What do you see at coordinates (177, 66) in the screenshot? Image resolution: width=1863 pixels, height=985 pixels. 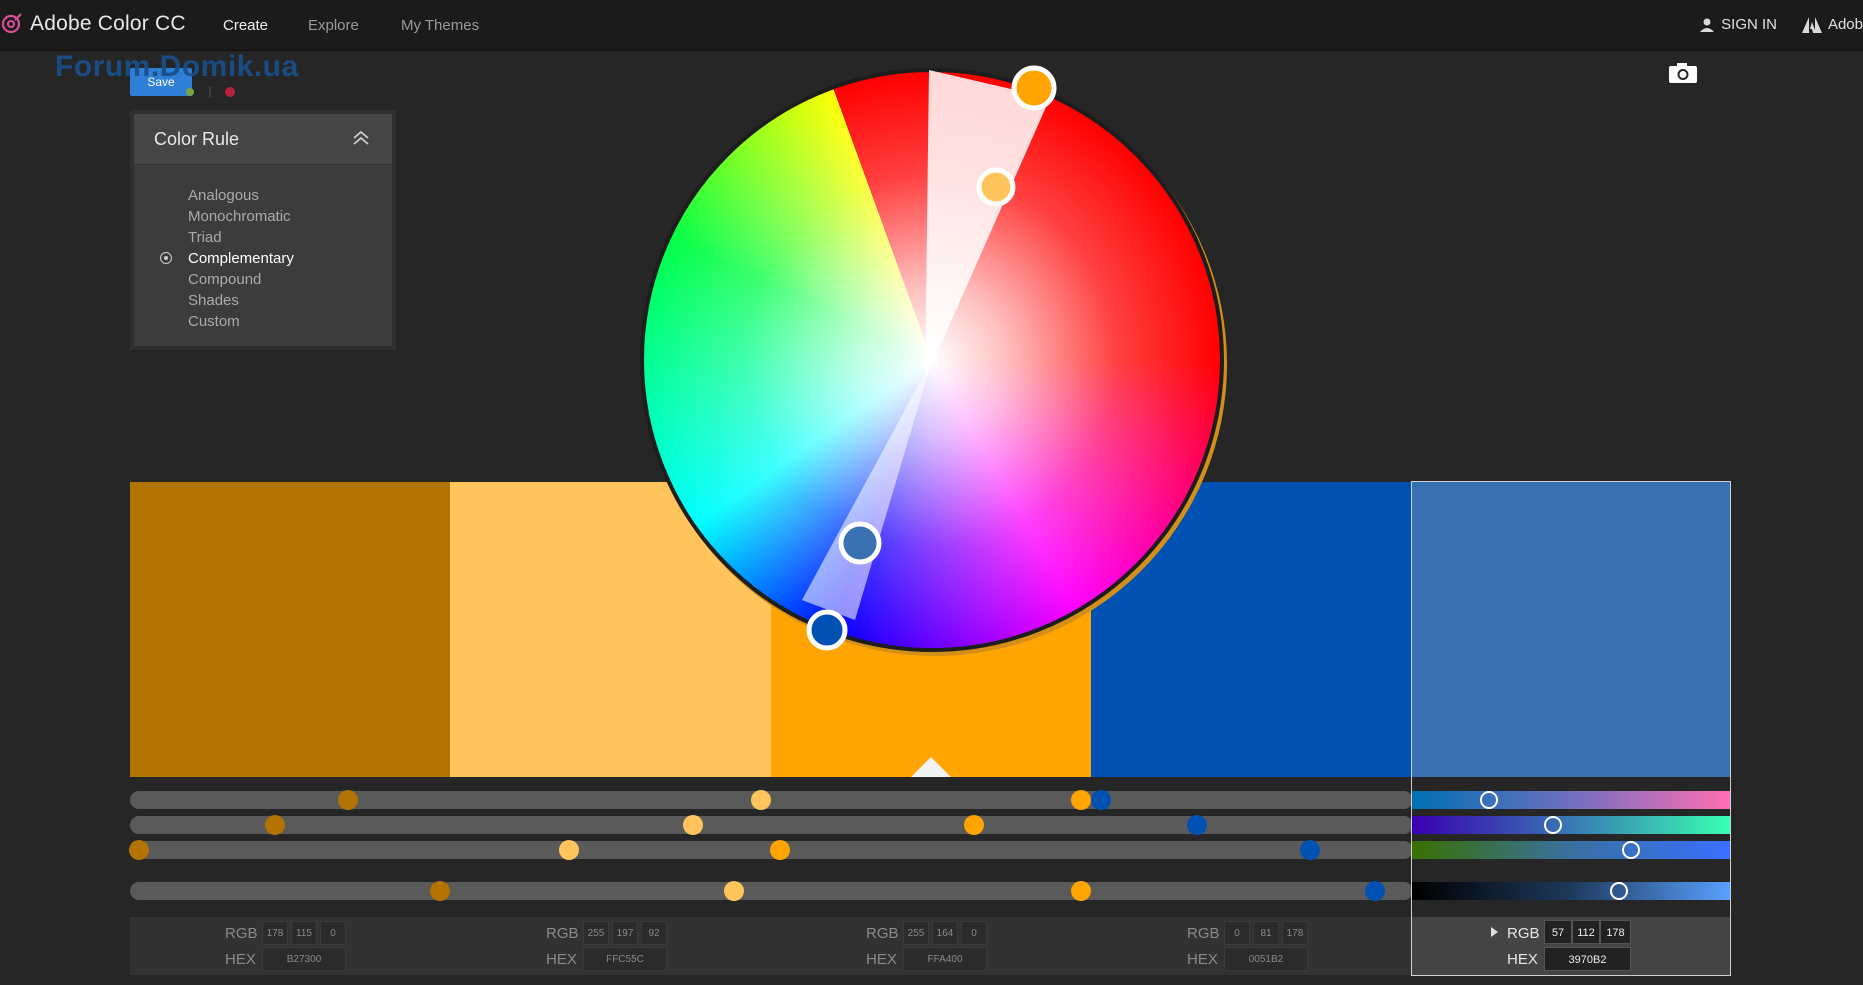 I see `watermark: Forum.Domik.ua` at bounding box center [177, 66].